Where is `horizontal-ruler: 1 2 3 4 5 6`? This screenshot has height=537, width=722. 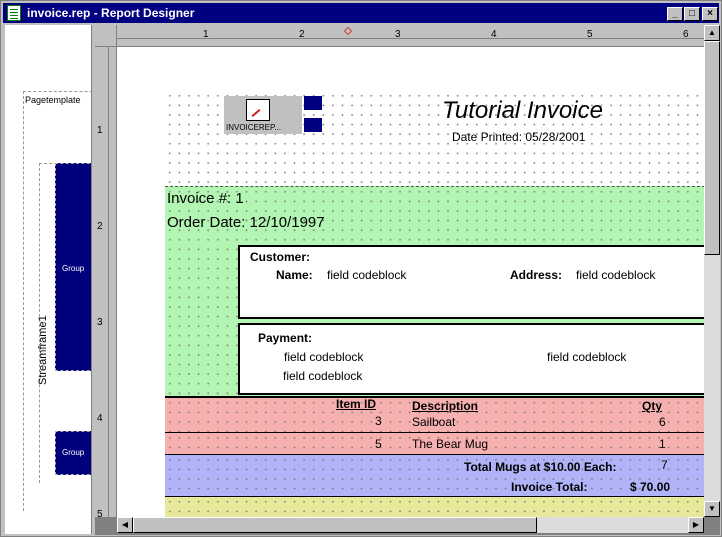
horizontal-ruler: 1 2 3 4 5 6 is located at coordinates (410, 36).